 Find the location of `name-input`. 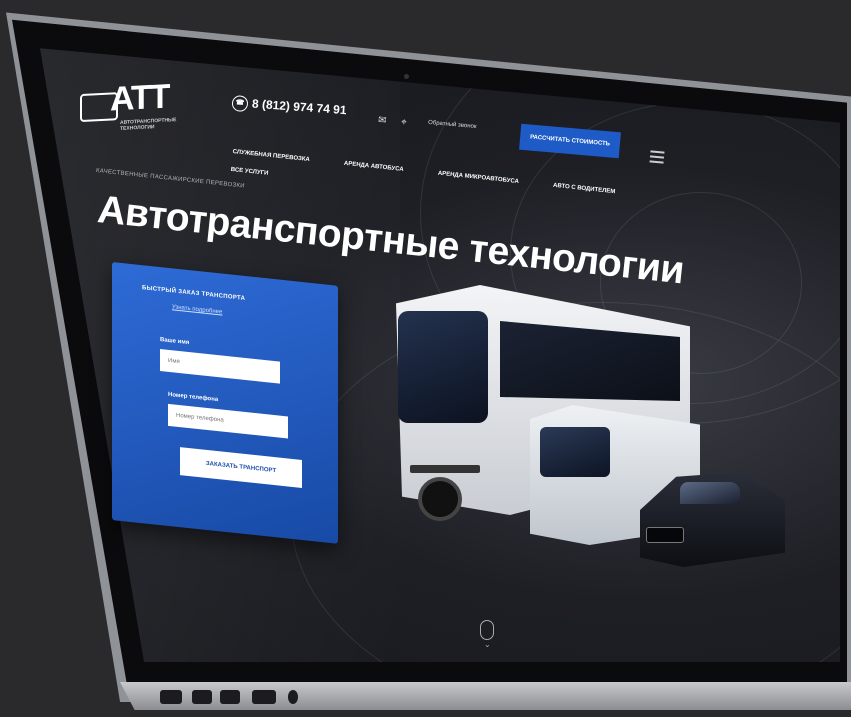

name-input is located at coordinates (220, 366).